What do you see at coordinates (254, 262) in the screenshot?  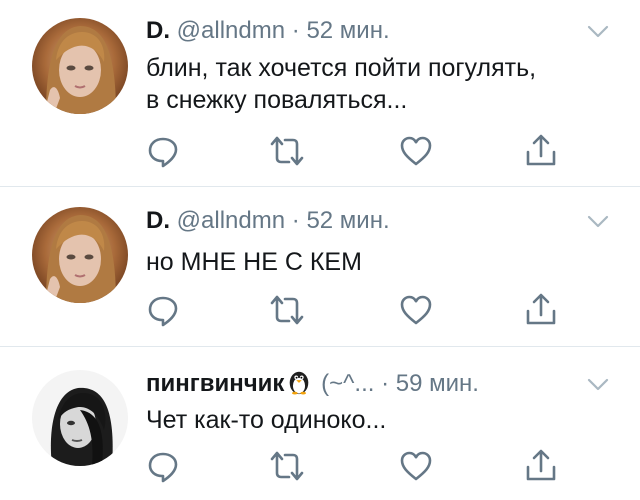 I see `tweet-text: но МНЕ НЕ С КЕМ` at bounding box center [254, 262].